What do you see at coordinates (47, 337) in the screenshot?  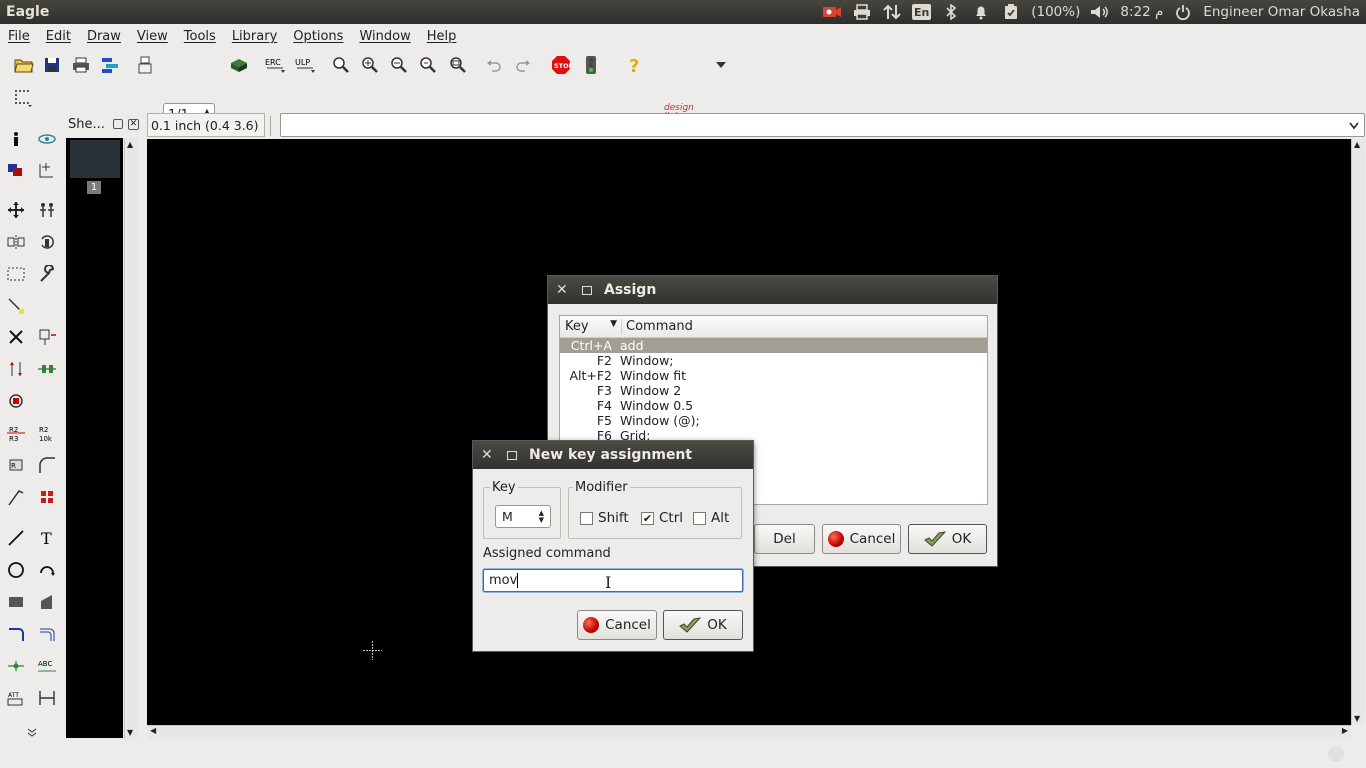 I see `add-part-icon` at bounding box center [47, 337].